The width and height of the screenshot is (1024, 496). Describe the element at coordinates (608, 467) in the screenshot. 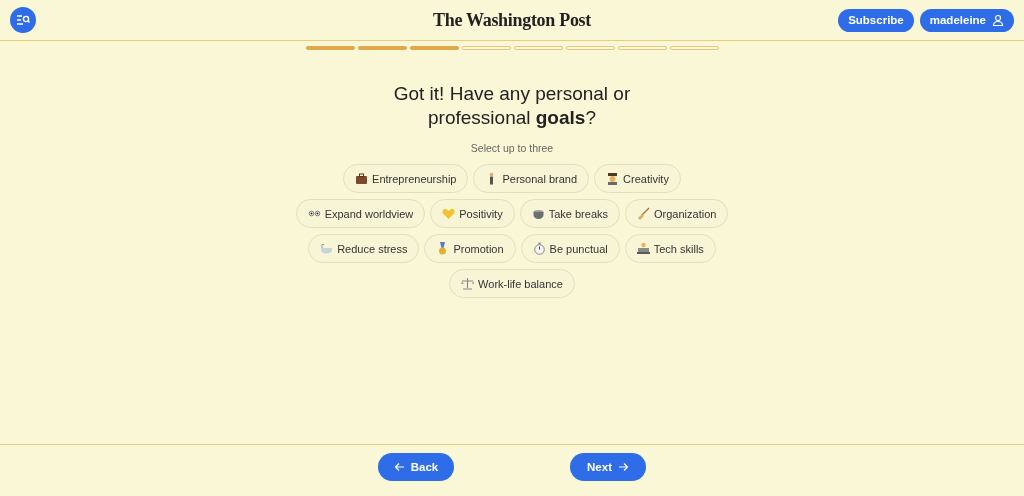

I see `next-button: Next` at that location.